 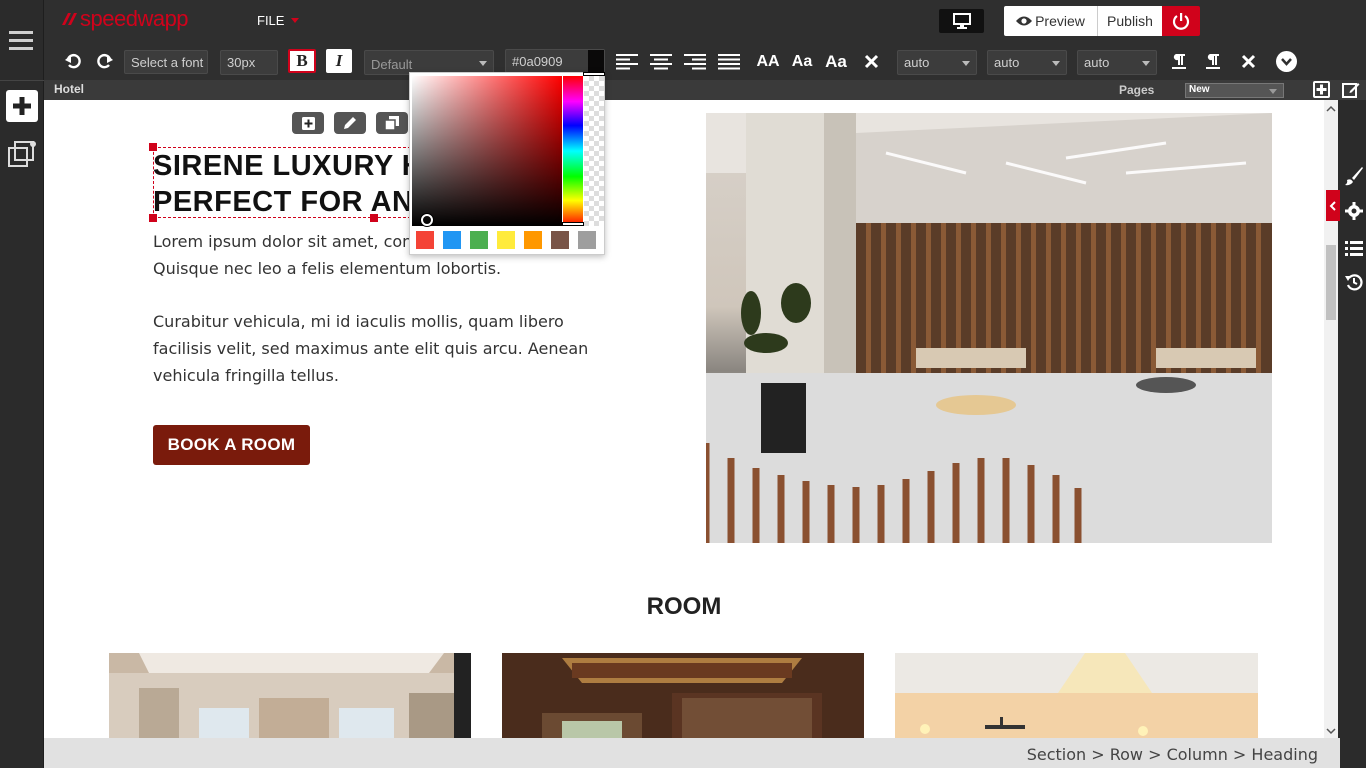 What do you see at coordinates (452, 240) in the screenshot?
I see `swatch-blue` at bounding box center [452, 240].